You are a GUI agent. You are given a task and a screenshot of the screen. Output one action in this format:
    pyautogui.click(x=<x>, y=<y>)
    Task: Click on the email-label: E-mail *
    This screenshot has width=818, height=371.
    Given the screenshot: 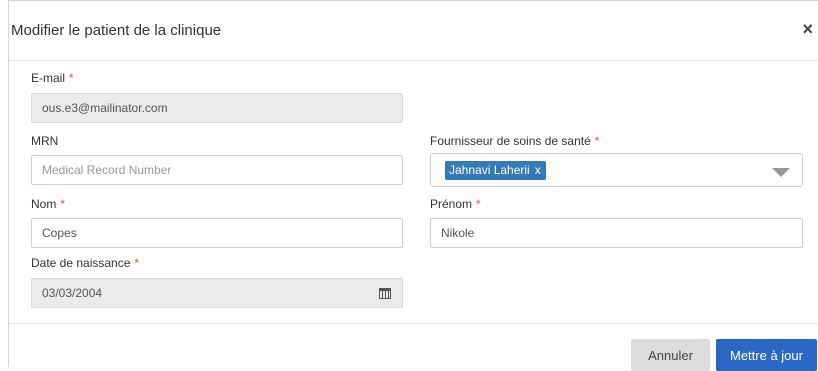 What is the action you would take?
    pyautogui.click(x=52, y=78)
    